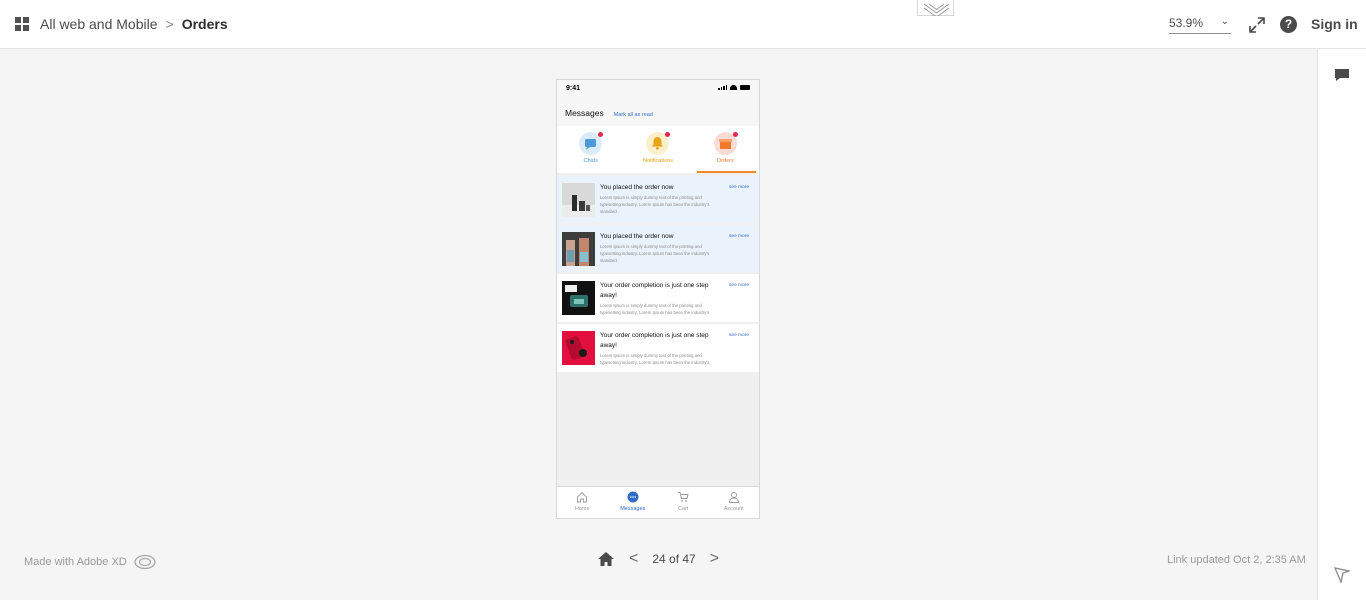 Image resolution: width=1366 pixels, height=600 pixels. What do you see at coordinates (1186, 23) in the screenshot?
I see `zoom-value: 53.9%` at bounding box center [1186, 23].